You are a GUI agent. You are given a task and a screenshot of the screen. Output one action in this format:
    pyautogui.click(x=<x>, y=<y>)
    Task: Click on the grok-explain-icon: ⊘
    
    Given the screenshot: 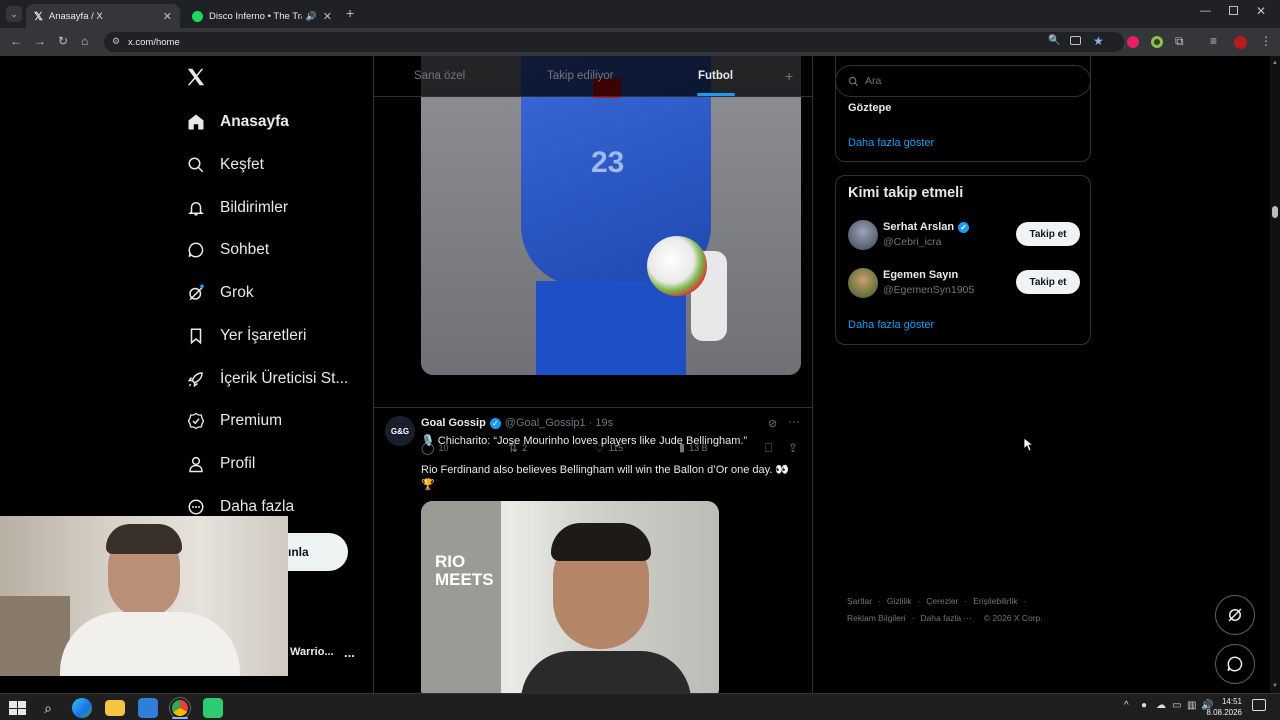 What is the action you would take?
    pyautogui.click(x=772, y=423)
    